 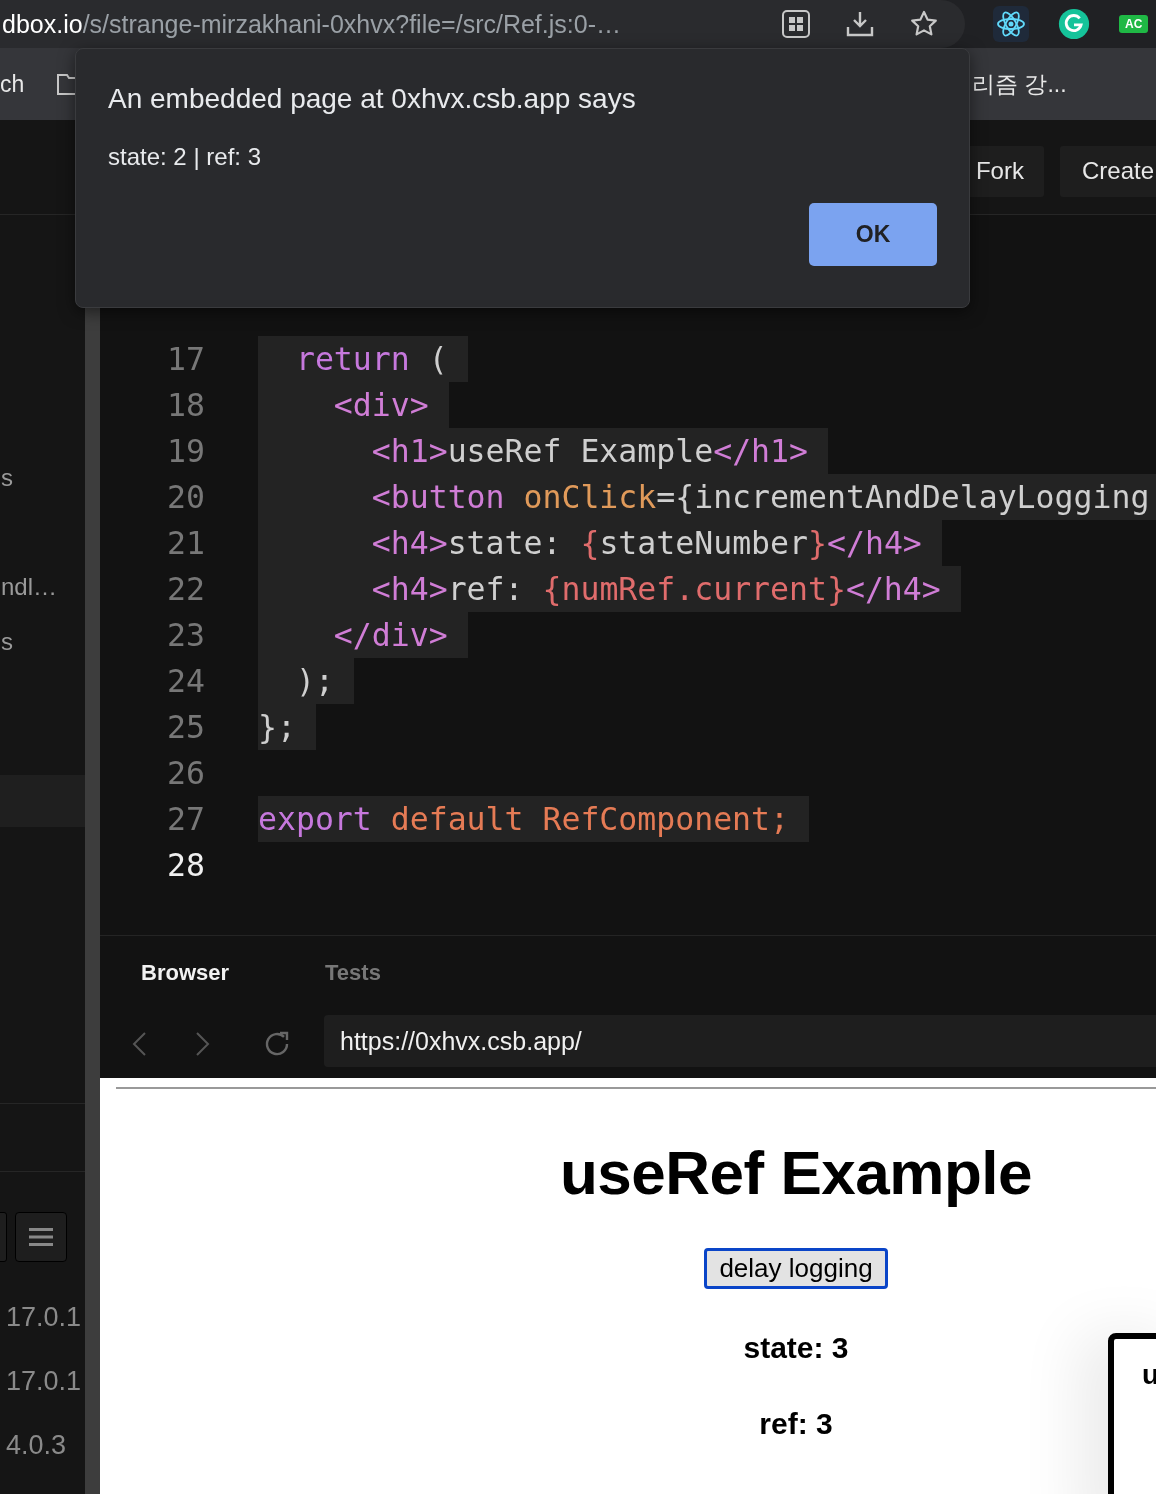 I want to click on ok-button: OK, so click(x=873, y=234).